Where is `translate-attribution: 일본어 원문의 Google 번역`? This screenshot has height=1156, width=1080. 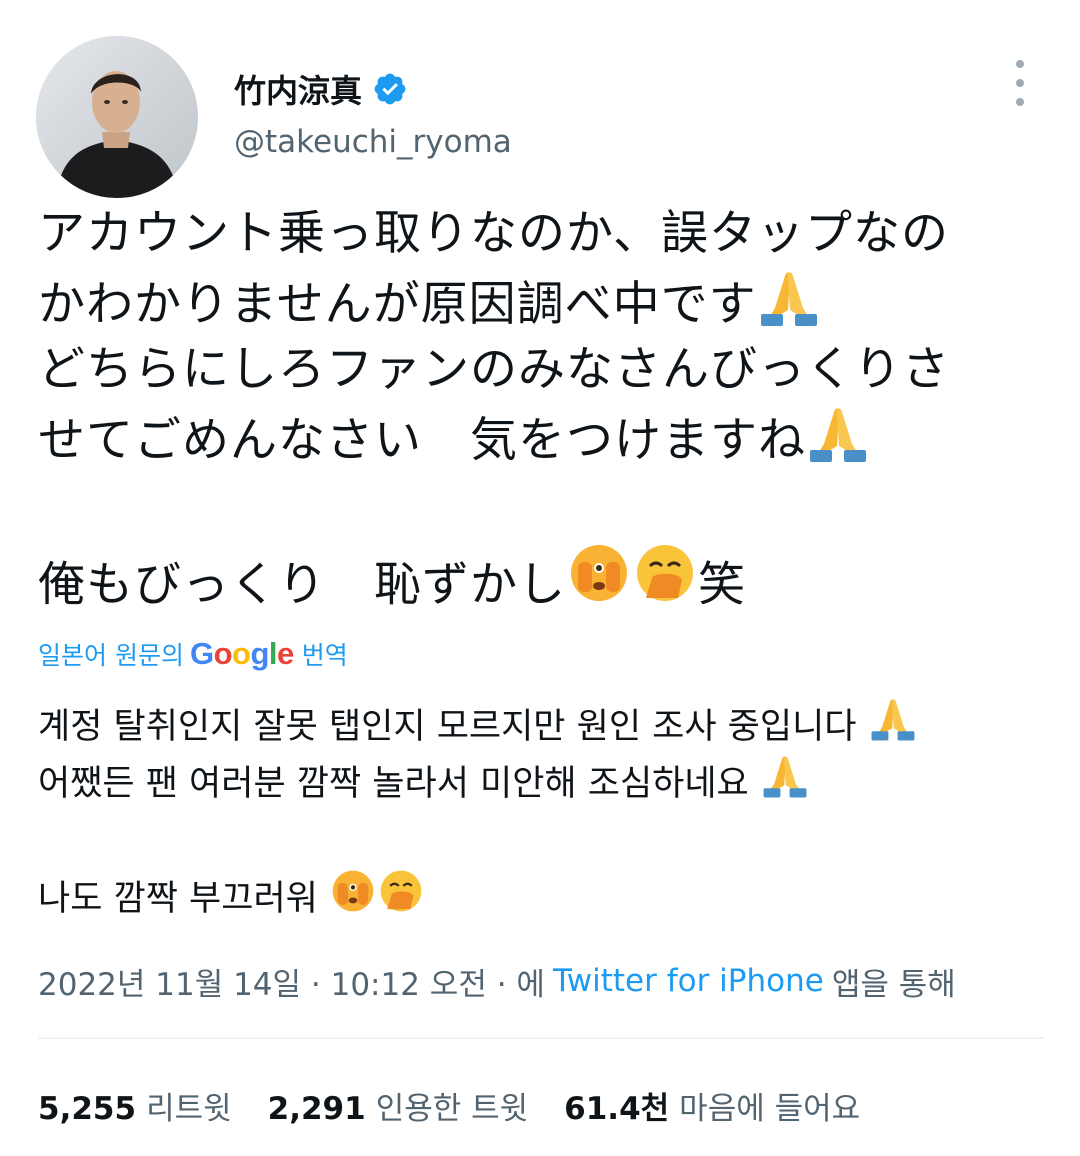 translate-attribution: 일본어 원문의 Google 번역 is located at coordinates (193, 654).